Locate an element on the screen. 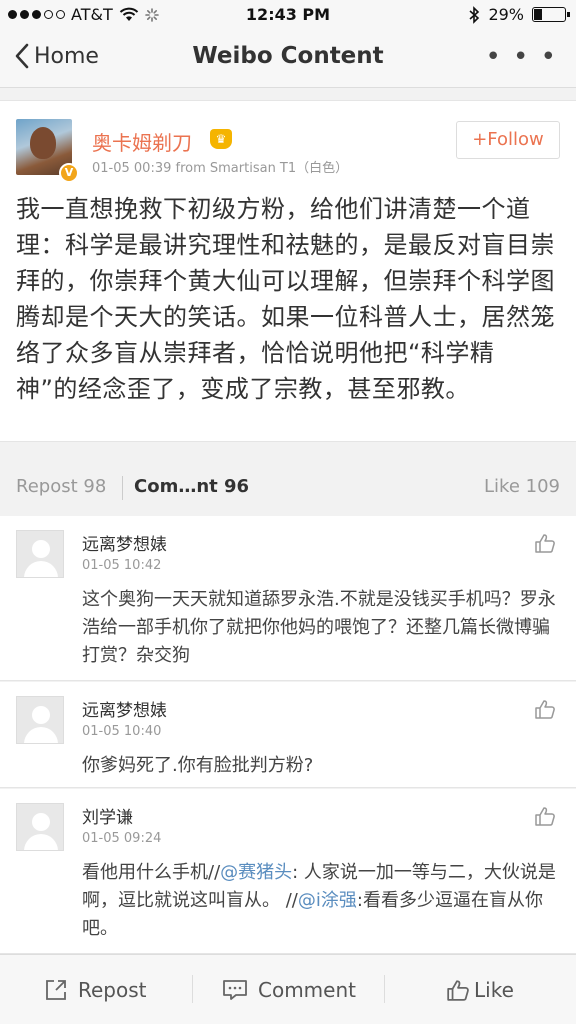  comment-time: 01-05 09:24 is located at coordinates (122, 838).